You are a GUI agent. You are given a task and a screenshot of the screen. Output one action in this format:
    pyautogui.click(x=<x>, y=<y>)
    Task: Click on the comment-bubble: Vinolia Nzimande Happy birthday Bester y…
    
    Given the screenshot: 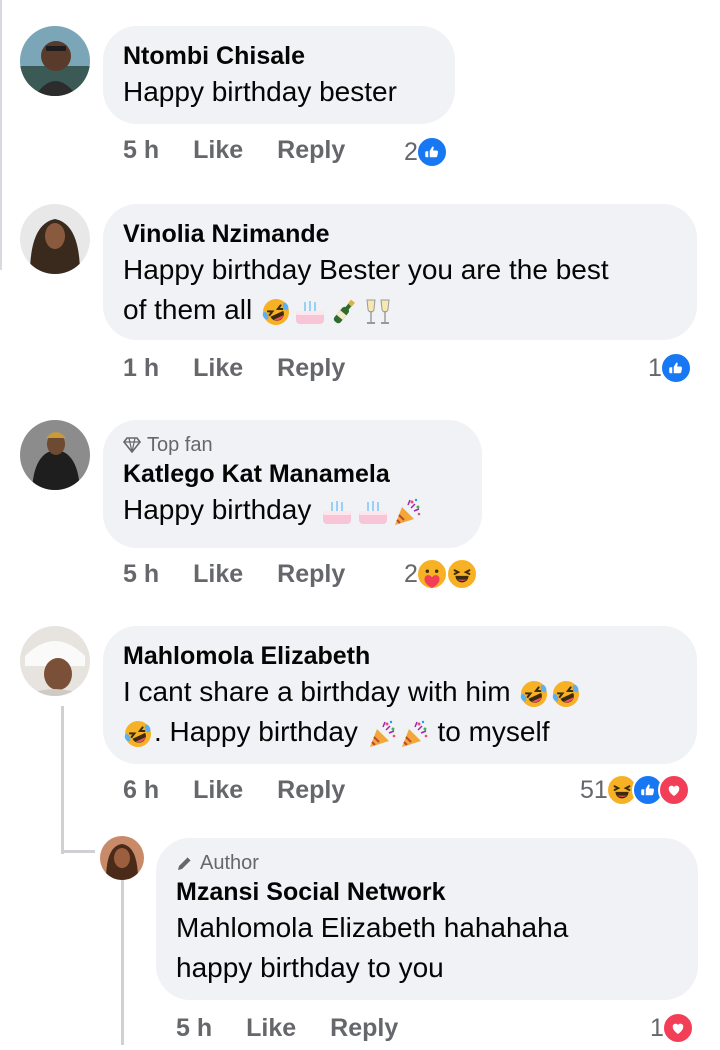 What is the action you would take?
    pyautogui.click(x=400, y=272)
    